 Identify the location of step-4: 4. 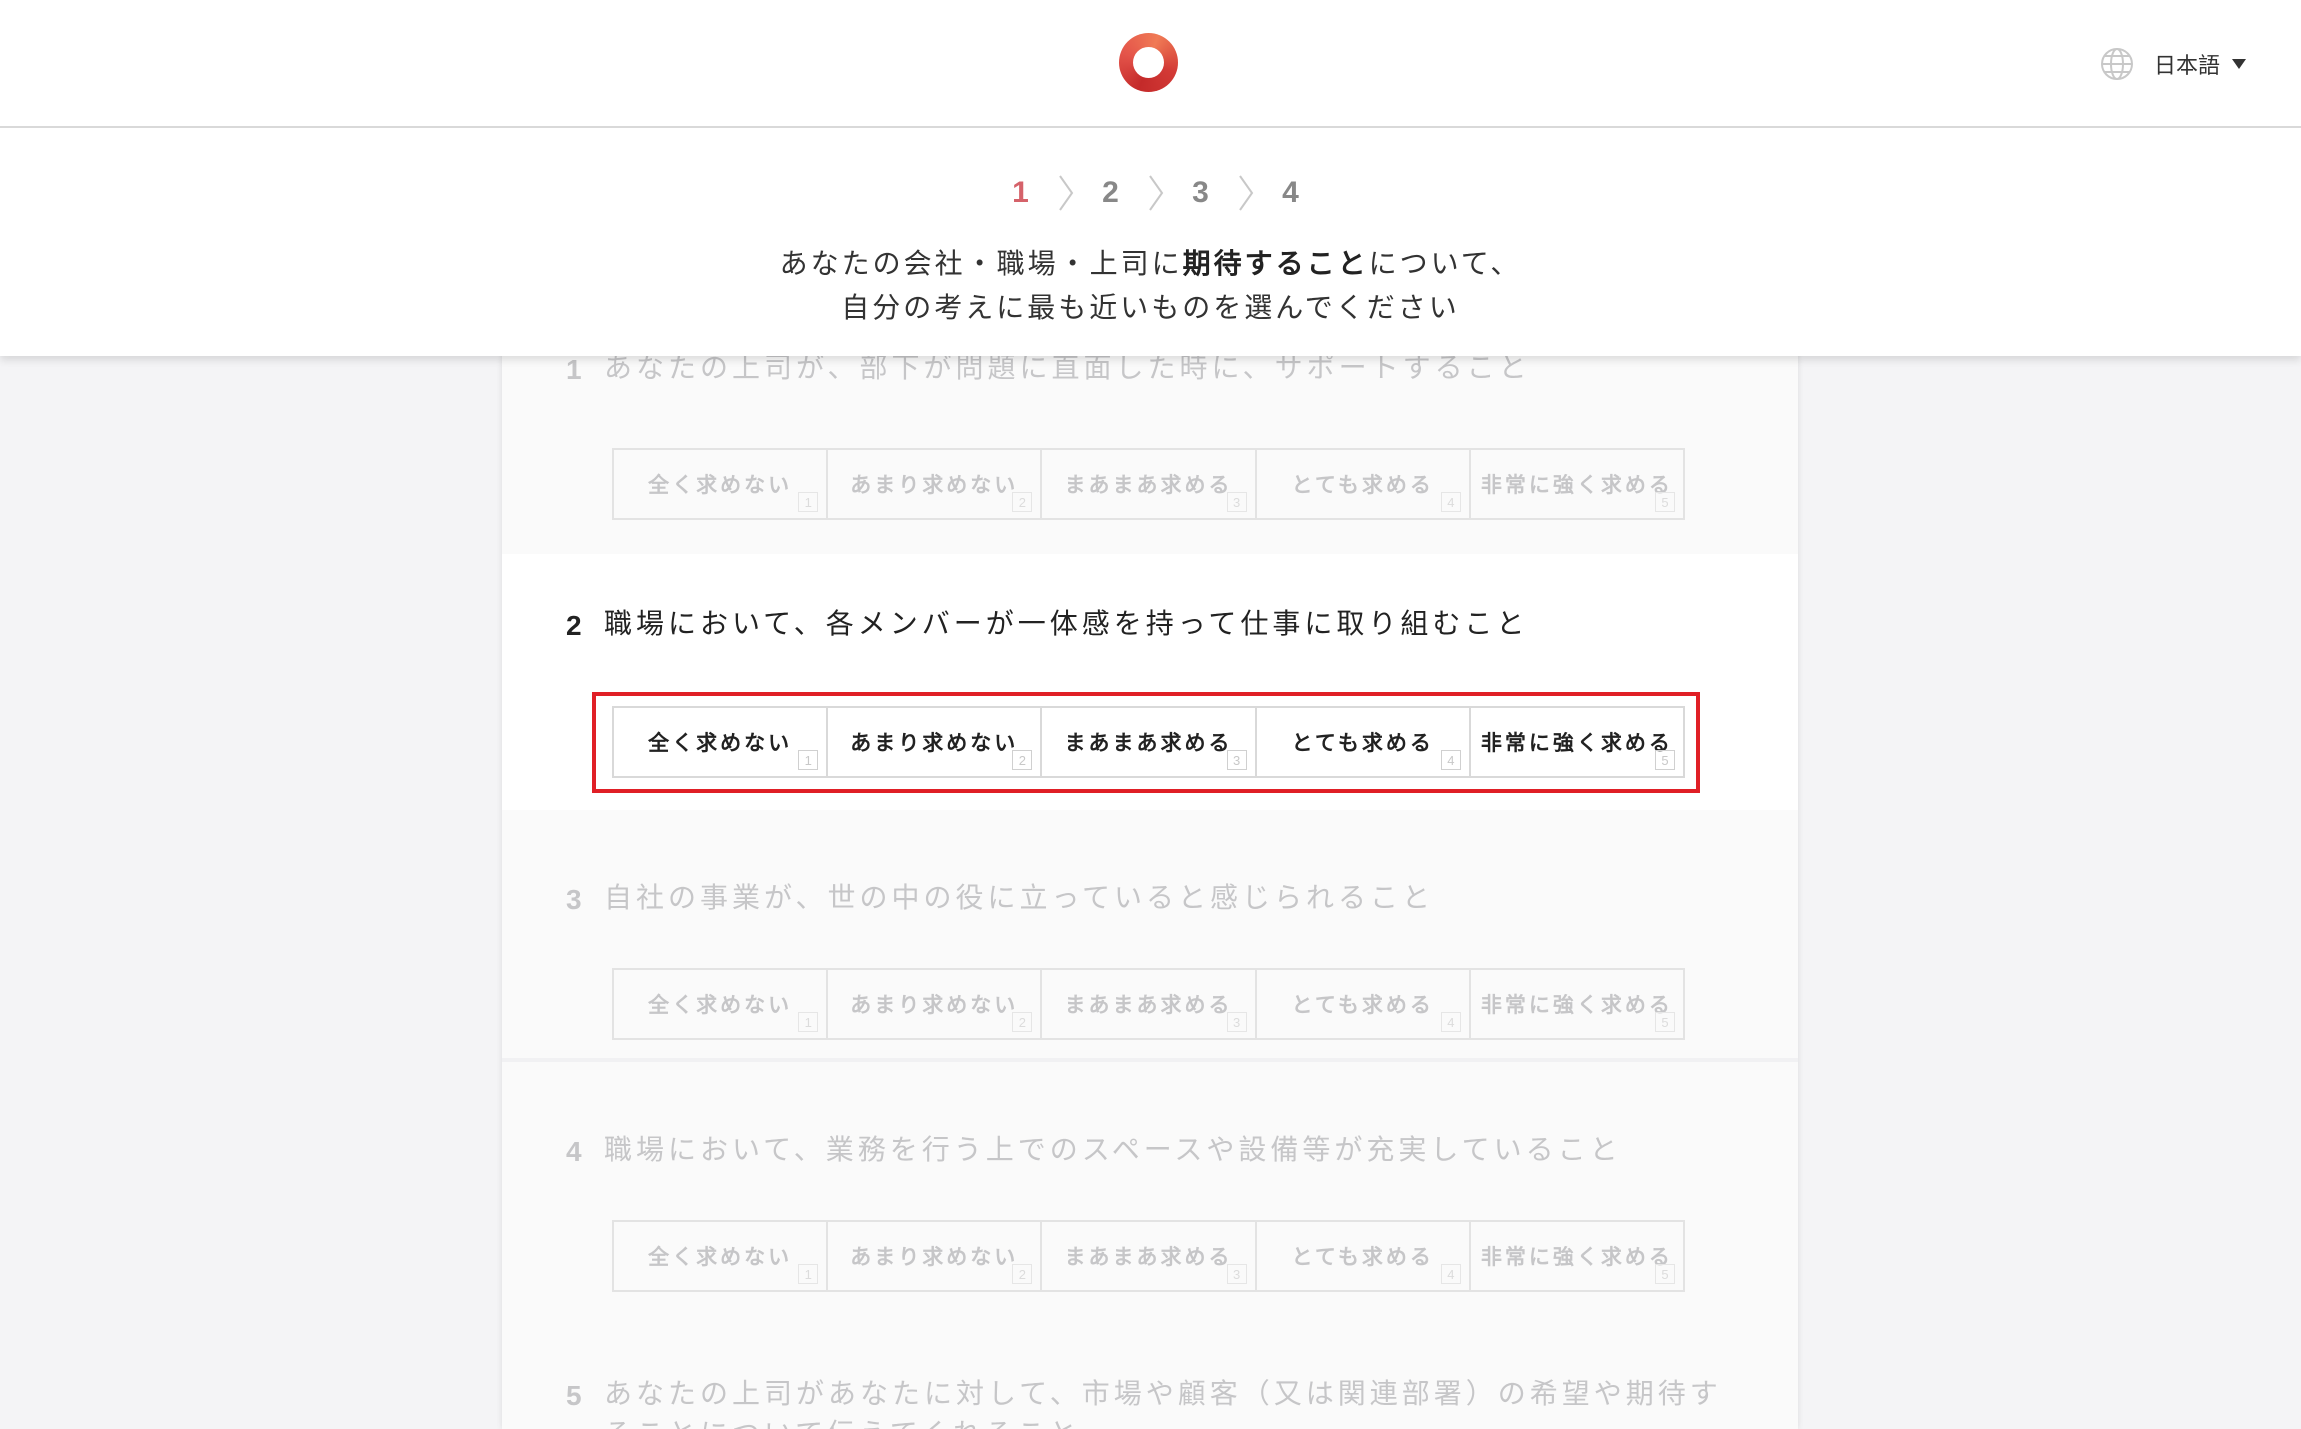
(1290, 192).